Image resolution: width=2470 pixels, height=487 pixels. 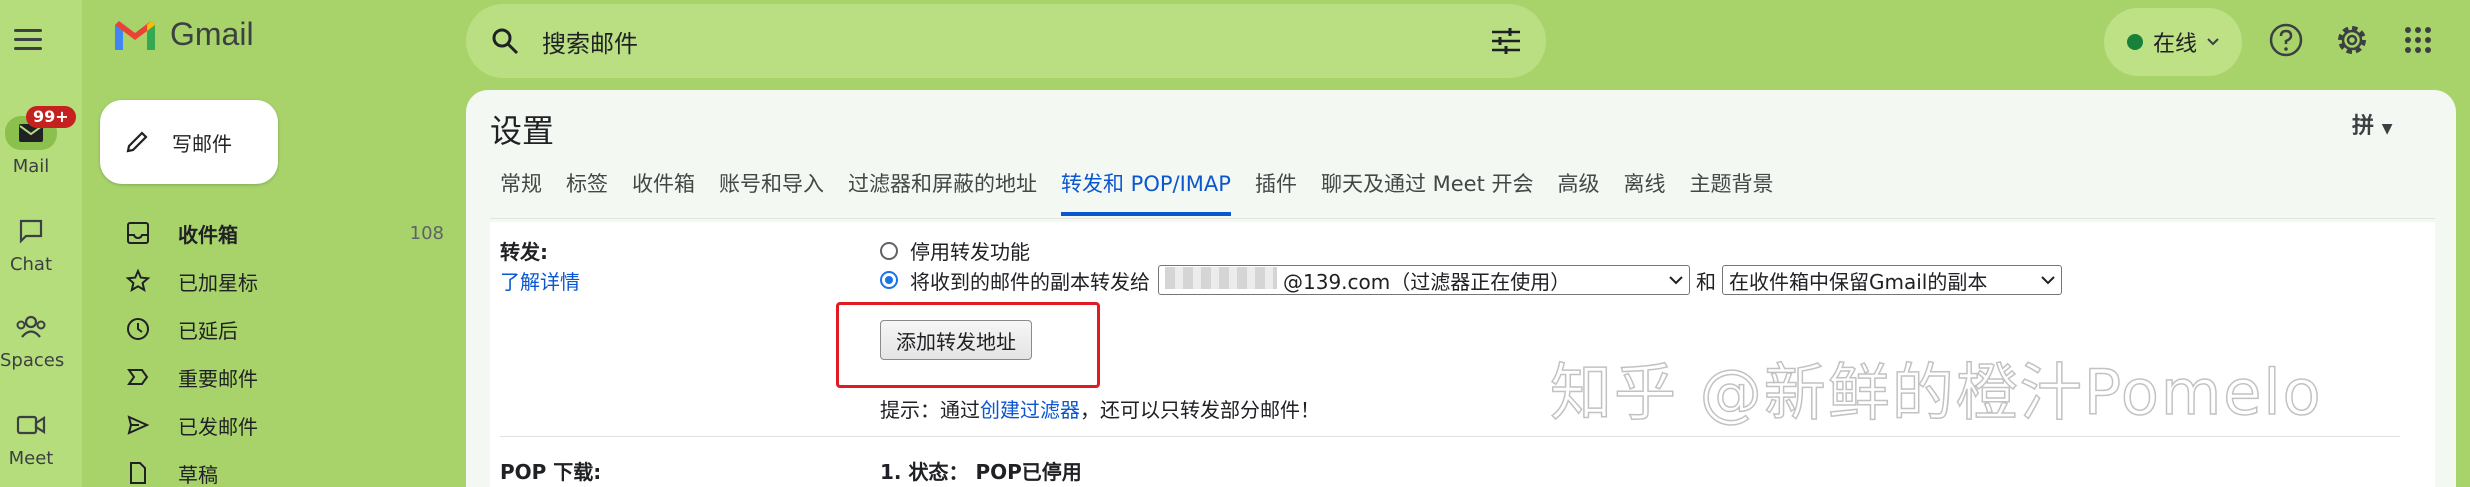 What do you see at coordinates (1221, 277) in the screenshot?
I see `redacted-address` at bounding box center [1221, 277].